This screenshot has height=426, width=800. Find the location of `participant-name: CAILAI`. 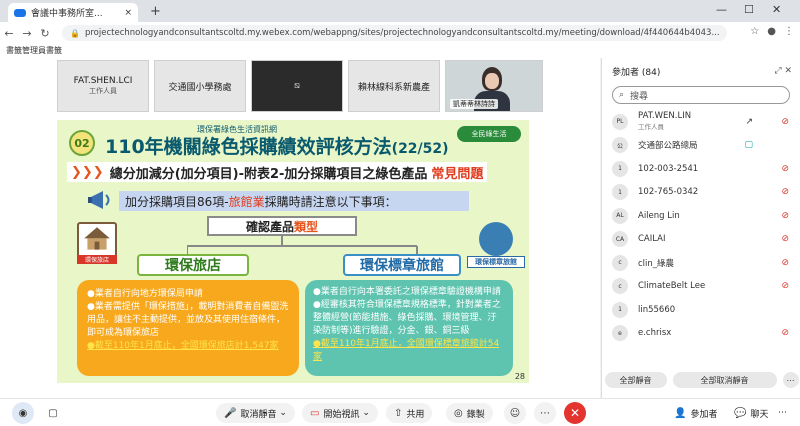

participant-name: CAILAI is located at coordinates (652, 239).